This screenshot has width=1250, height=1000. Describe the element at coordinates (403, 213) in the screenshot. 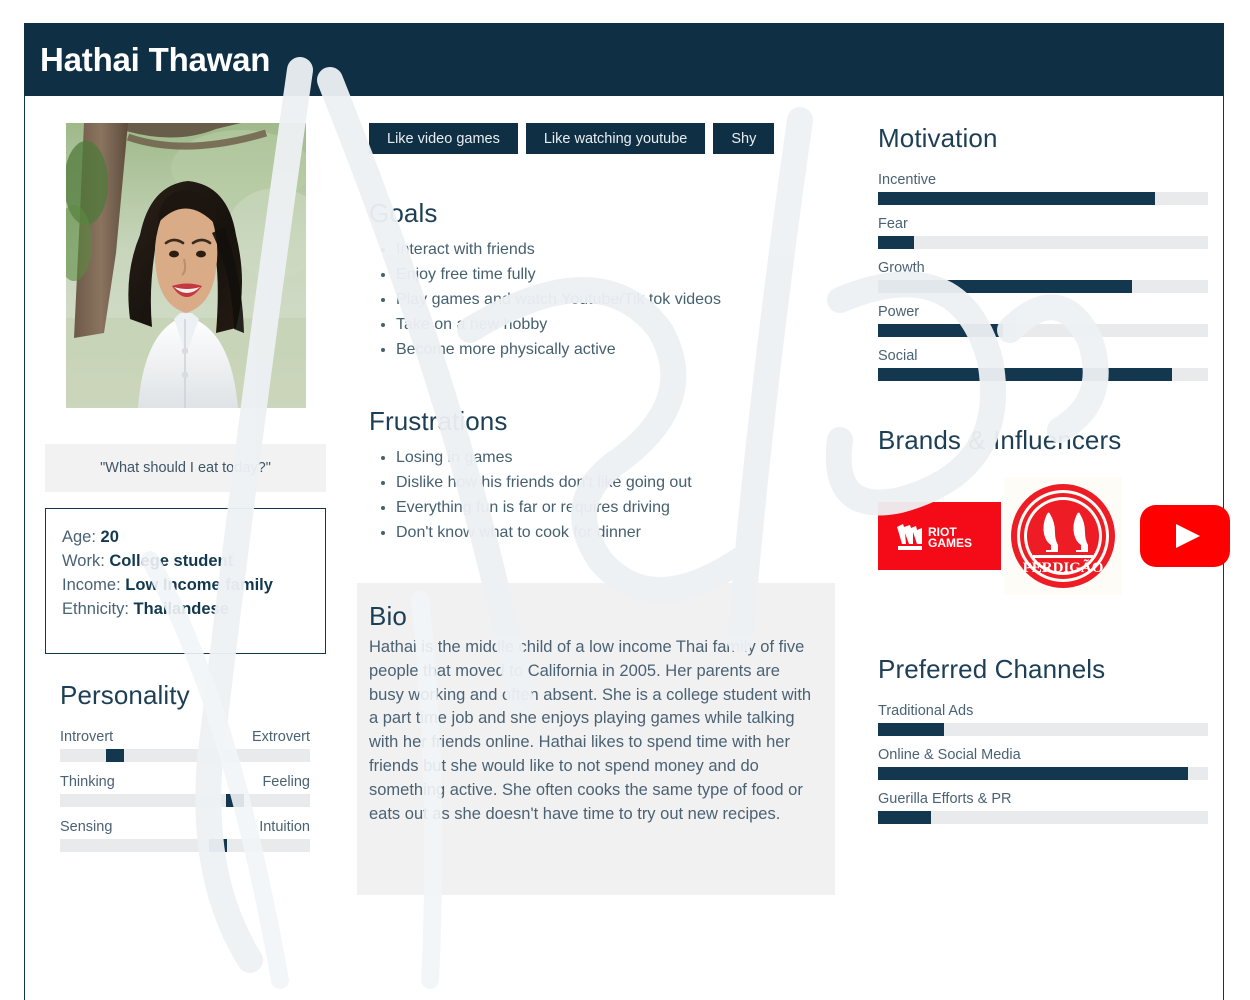

I see `goals-title: Goals` at that location.